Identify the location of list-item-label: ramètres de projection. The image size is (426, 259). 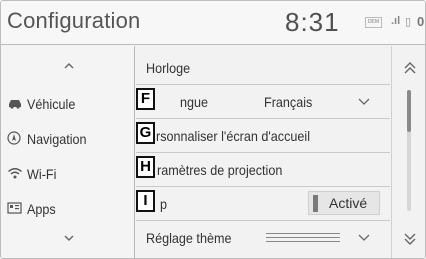
(220, 170).